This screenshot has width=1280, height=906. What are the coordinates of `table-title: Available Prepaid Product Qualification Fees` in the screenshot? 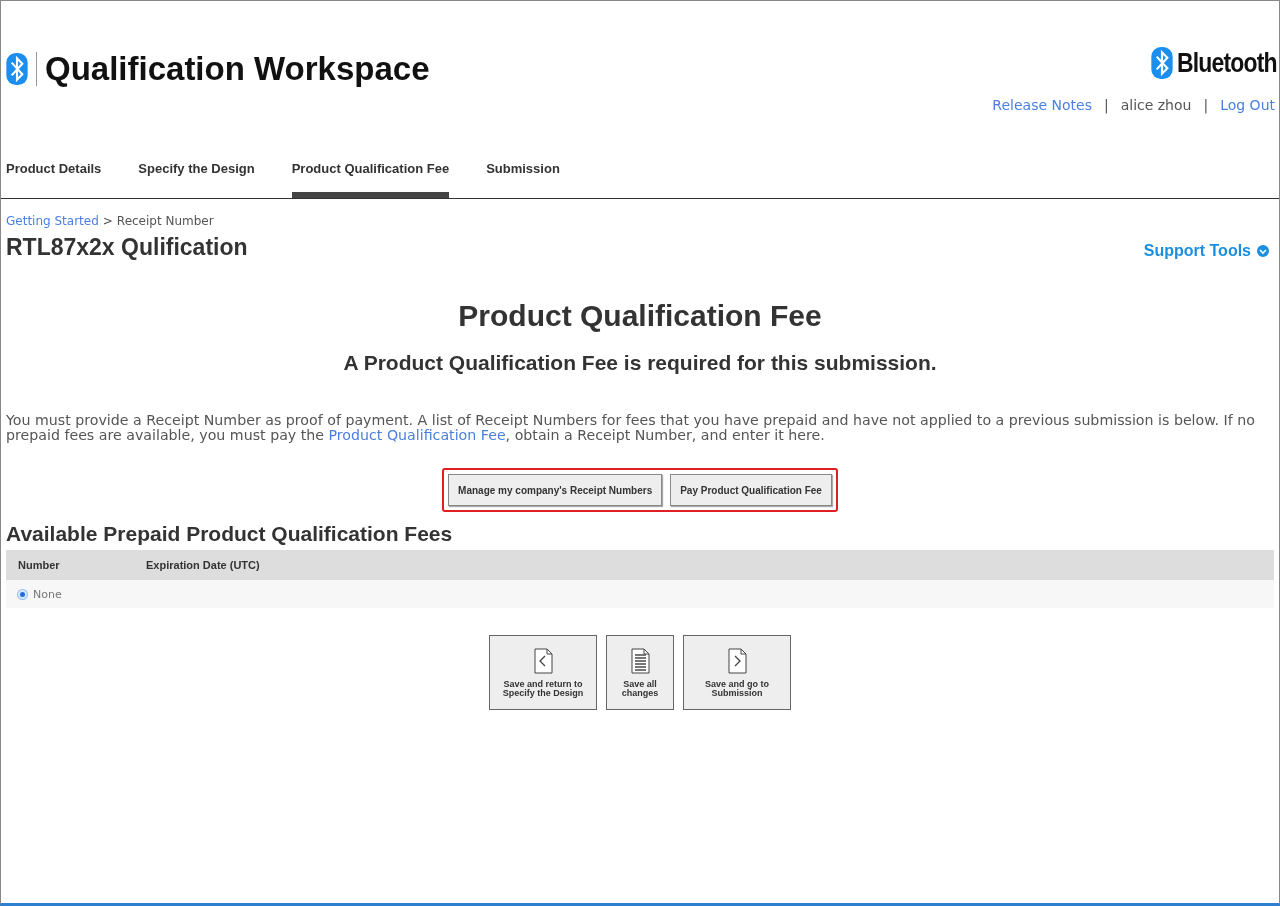 It's located at (229, 533).